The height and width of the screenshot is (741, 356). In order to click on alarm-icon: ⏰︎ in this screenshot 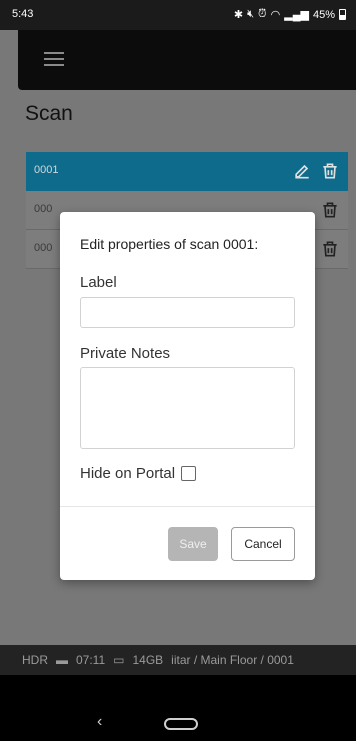, I will do `click(262, 14)`.